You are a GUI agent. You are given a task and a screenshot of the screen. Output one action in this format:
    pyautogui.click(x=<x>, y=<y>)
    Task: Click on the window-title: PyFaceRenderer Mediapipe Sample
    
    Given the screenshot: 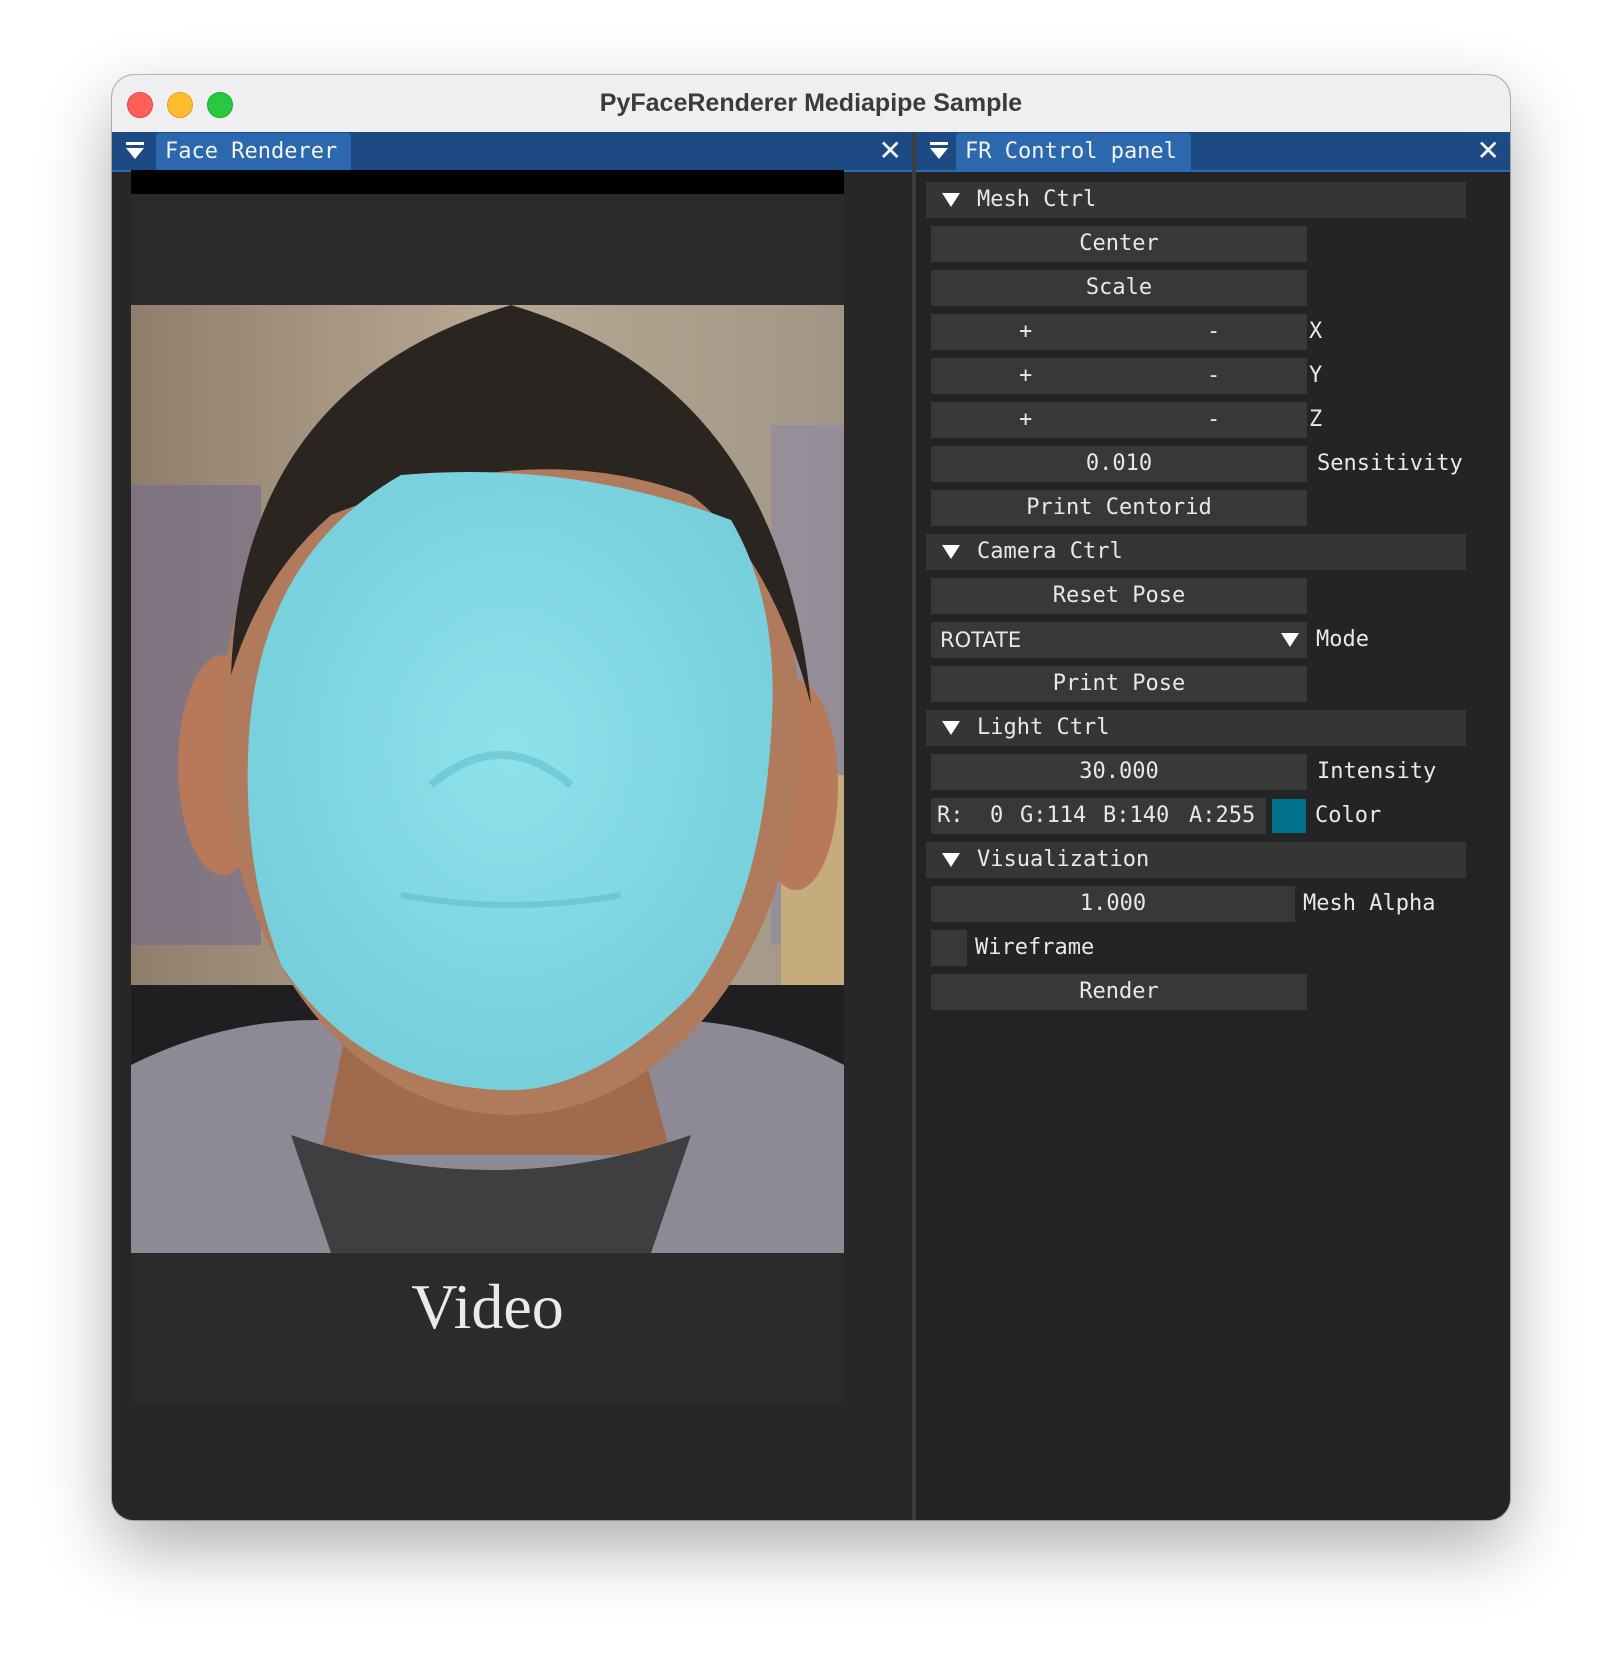 What is the action you would take?
    pyautogui.click(x=811, y=103)
    